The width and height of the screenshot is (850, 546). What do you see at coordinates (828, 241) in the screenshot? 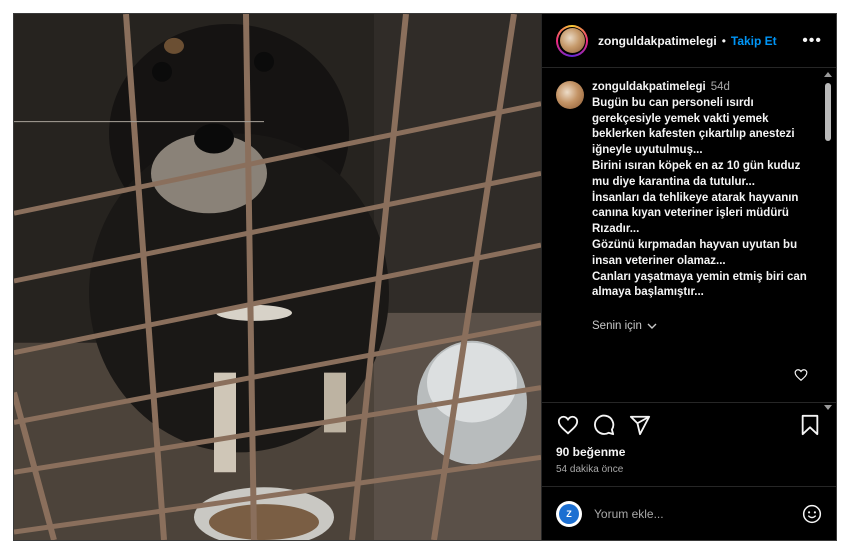
I see `caption-scrollbar` at bounding box center [828, 241].